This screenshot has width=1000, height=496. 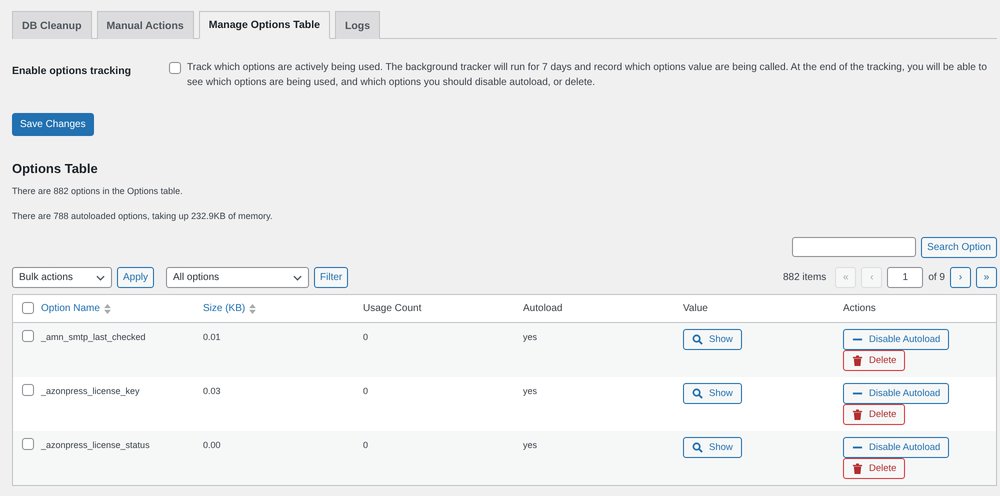 I want to click on section-title: Options Table, so click(x=55, y=168).